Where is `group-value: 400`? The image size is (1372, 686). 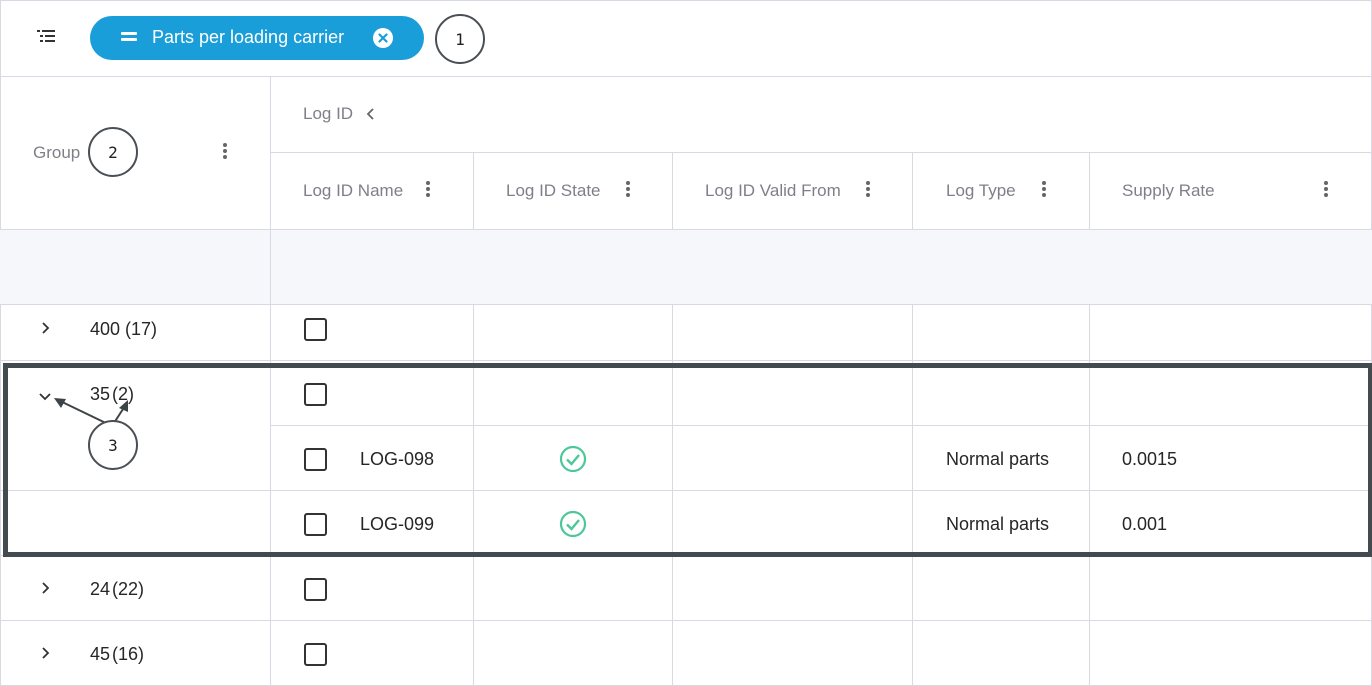
group-value: 400 is located at coordinates (105, 329).